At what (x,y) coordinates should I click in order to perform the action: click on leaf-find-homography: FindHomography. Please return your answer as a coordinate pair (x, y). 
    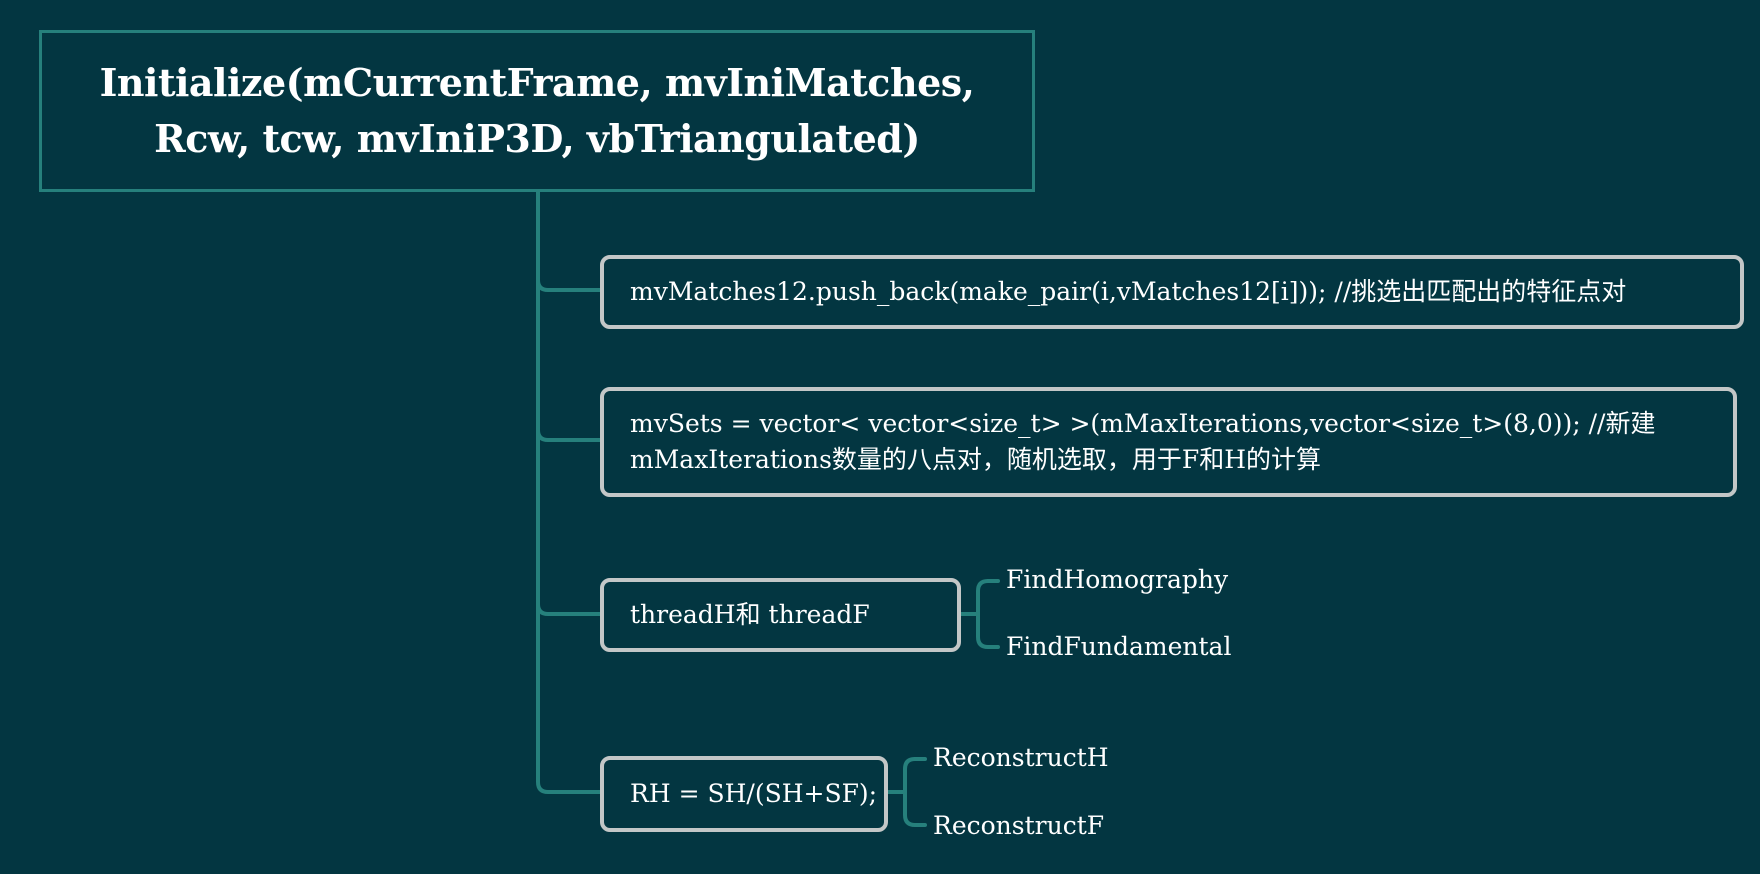
    Looking at the image, I should click on (1117, 579).